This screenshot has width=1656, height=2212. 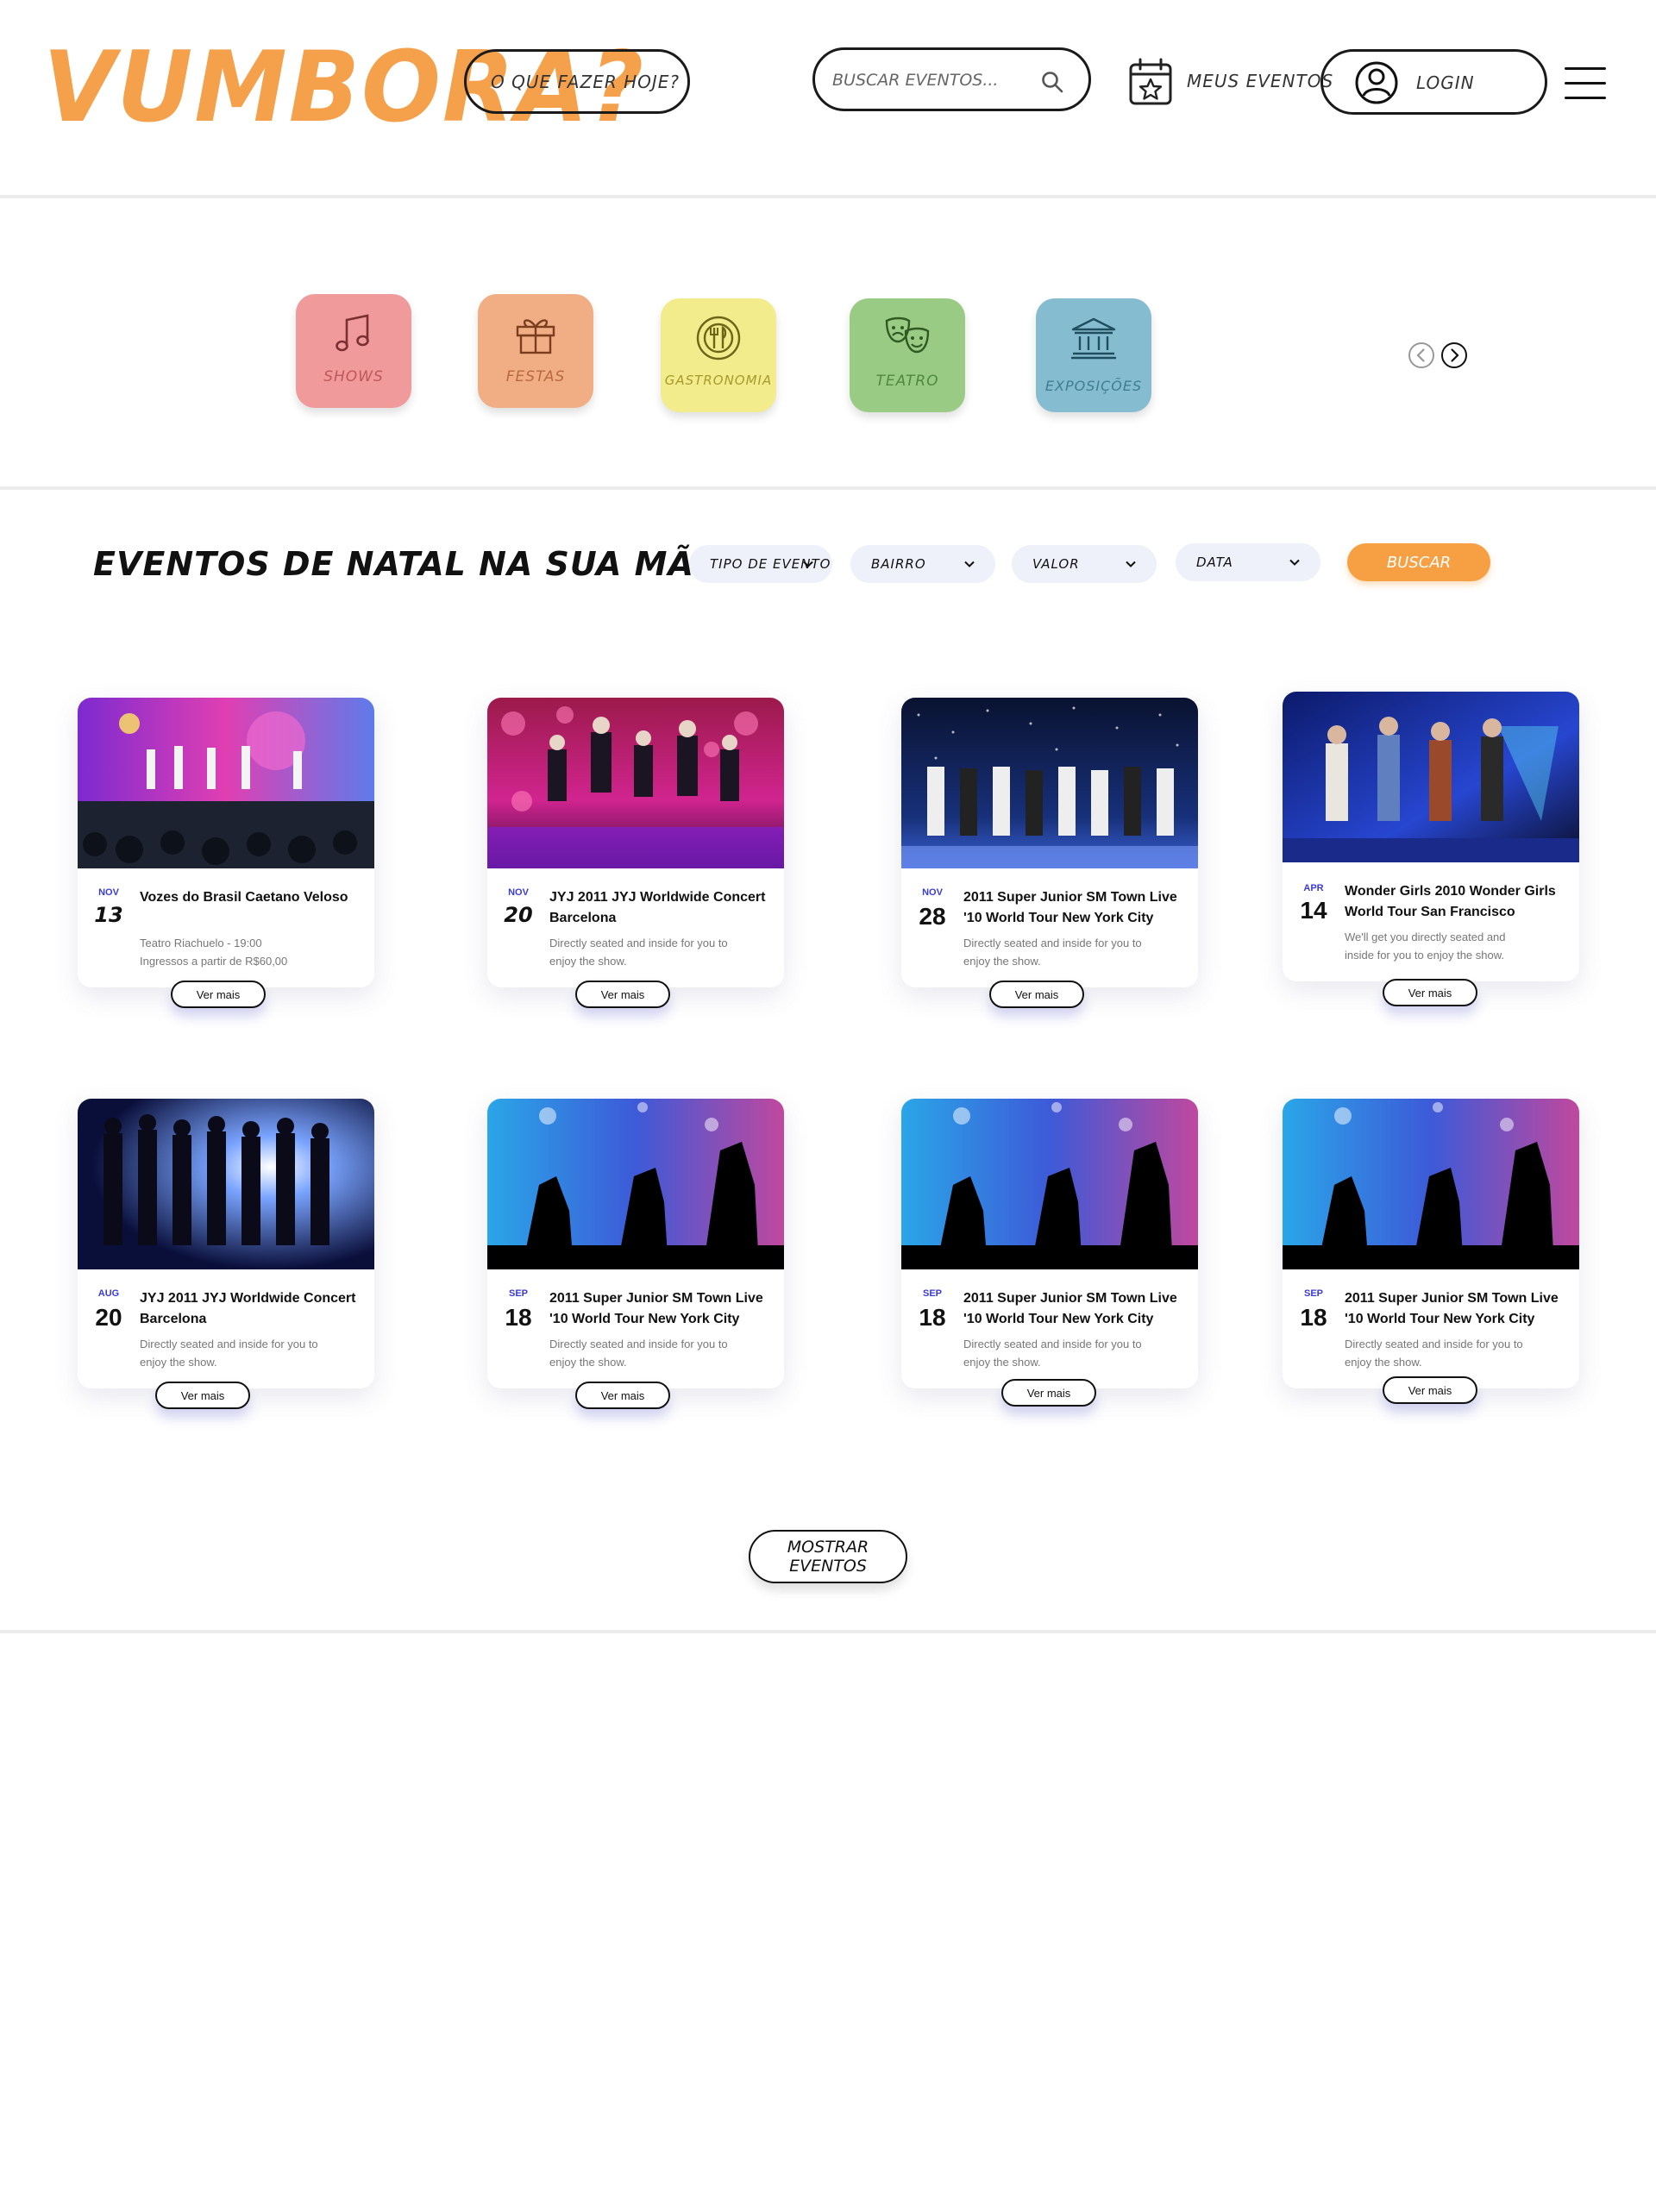 What do you see at coordinates (719, 338) in the screenshot?
I see `dining-icon` at bounding box center [719, 338].